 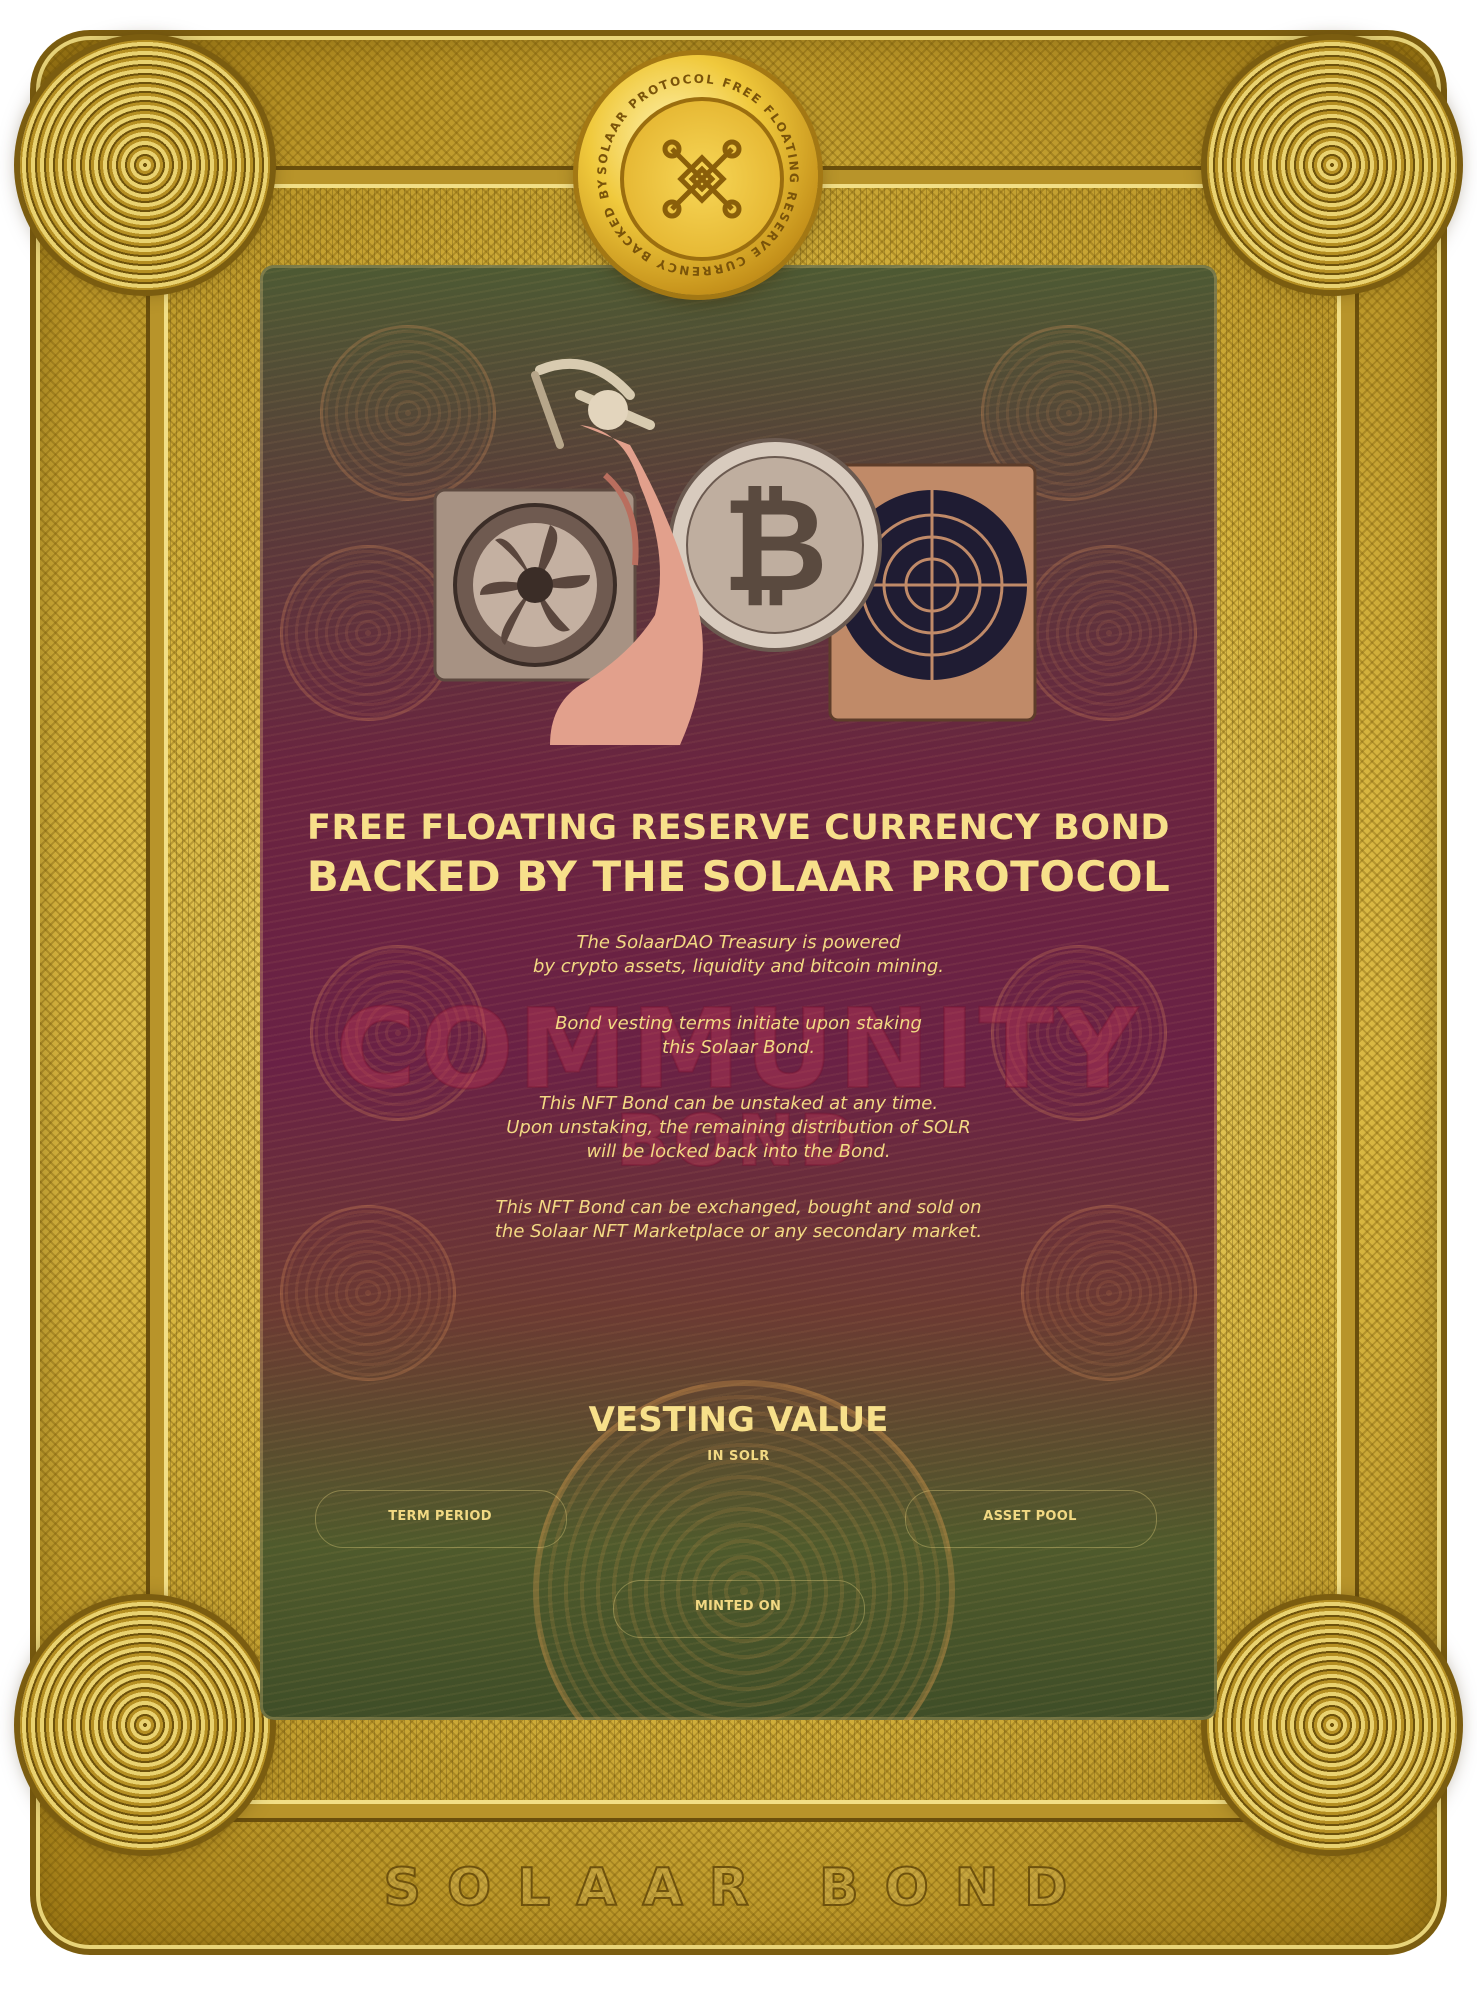 What do you see at coordinates (738, 1606) in the screenshot?
I see `minted-on-label: MINTED ON` at bounding box center [738, 1606].